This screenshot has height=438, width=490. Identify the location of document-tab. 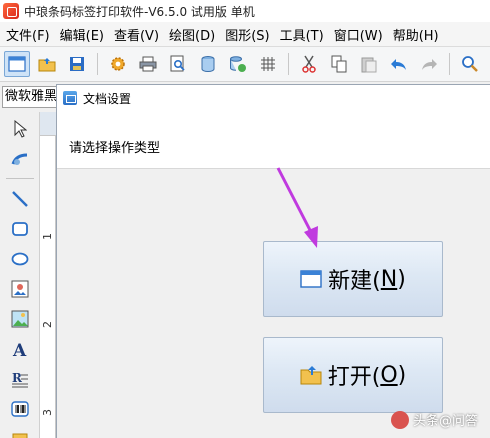
(48, 124).